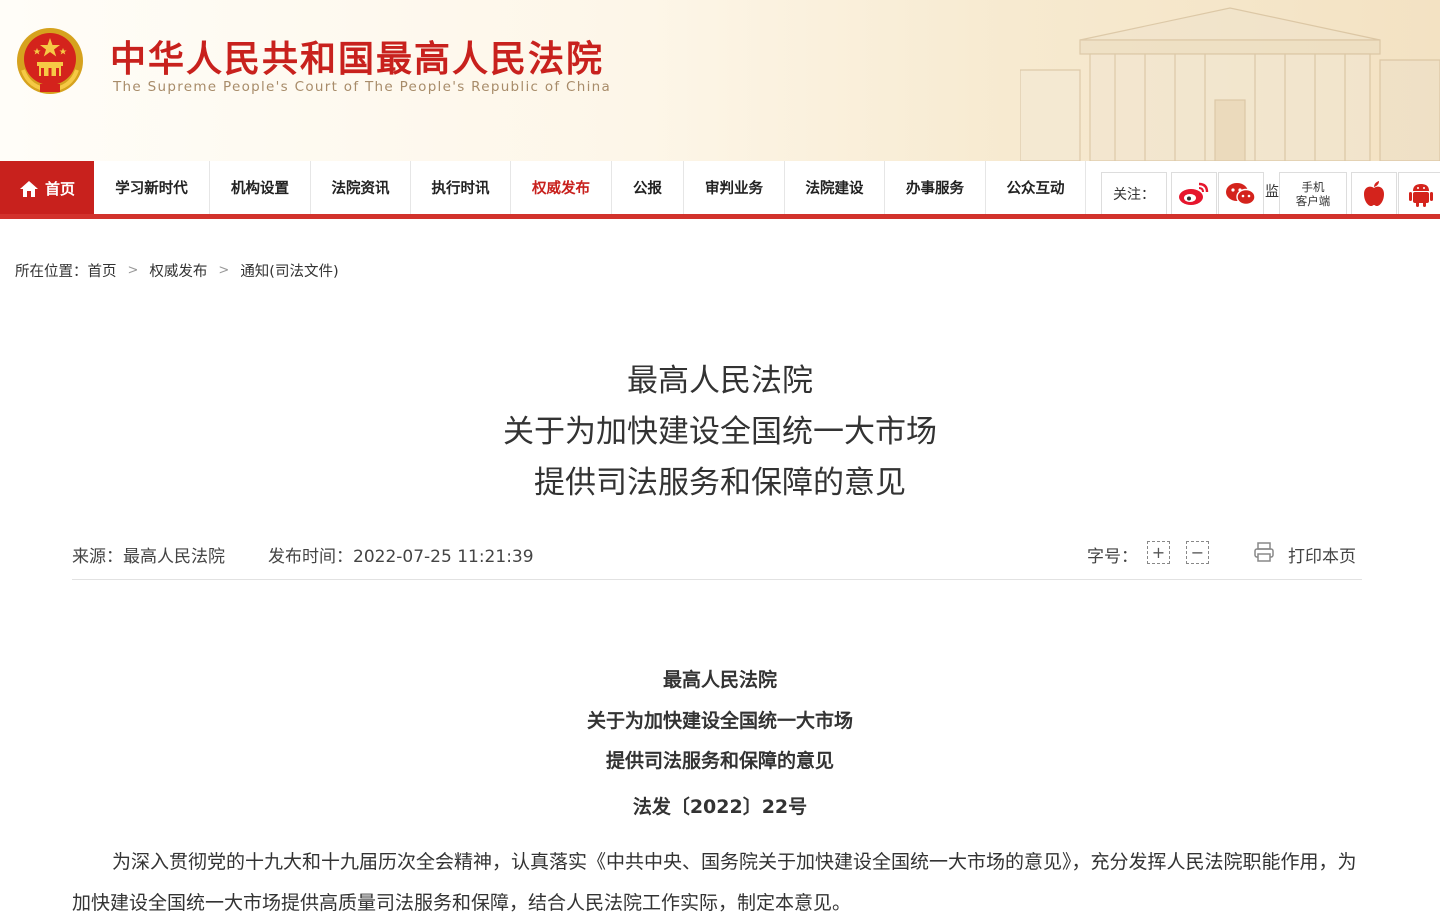 This screenshot has width=1440, height=916. Describe the element at coordinates (28, 188) in the screenshot. I see `home-icon` at that location.